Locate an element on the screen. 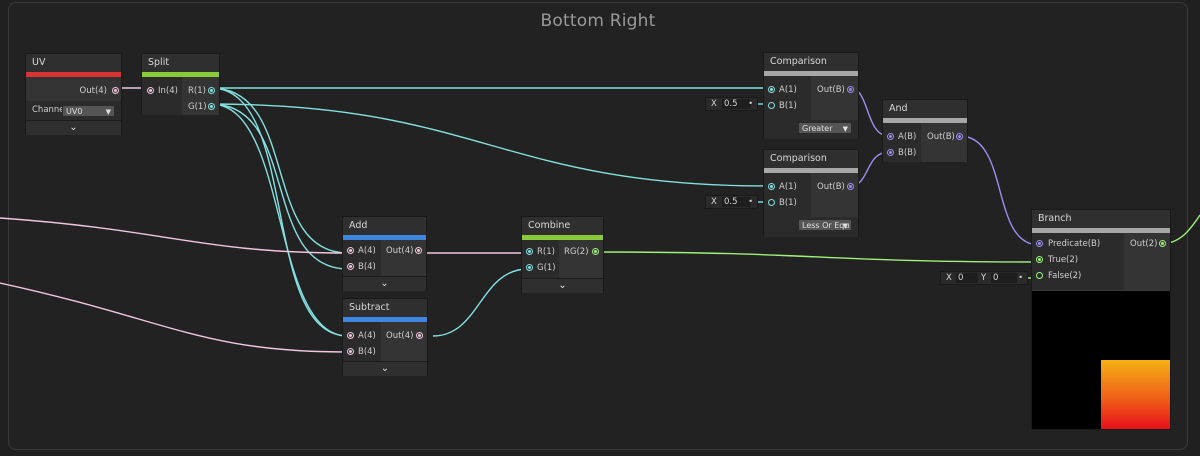 This screenshot has height=456, width=1200. uv-channel-dropdown: UV0 ▼ is located at coordinates (88, 111).